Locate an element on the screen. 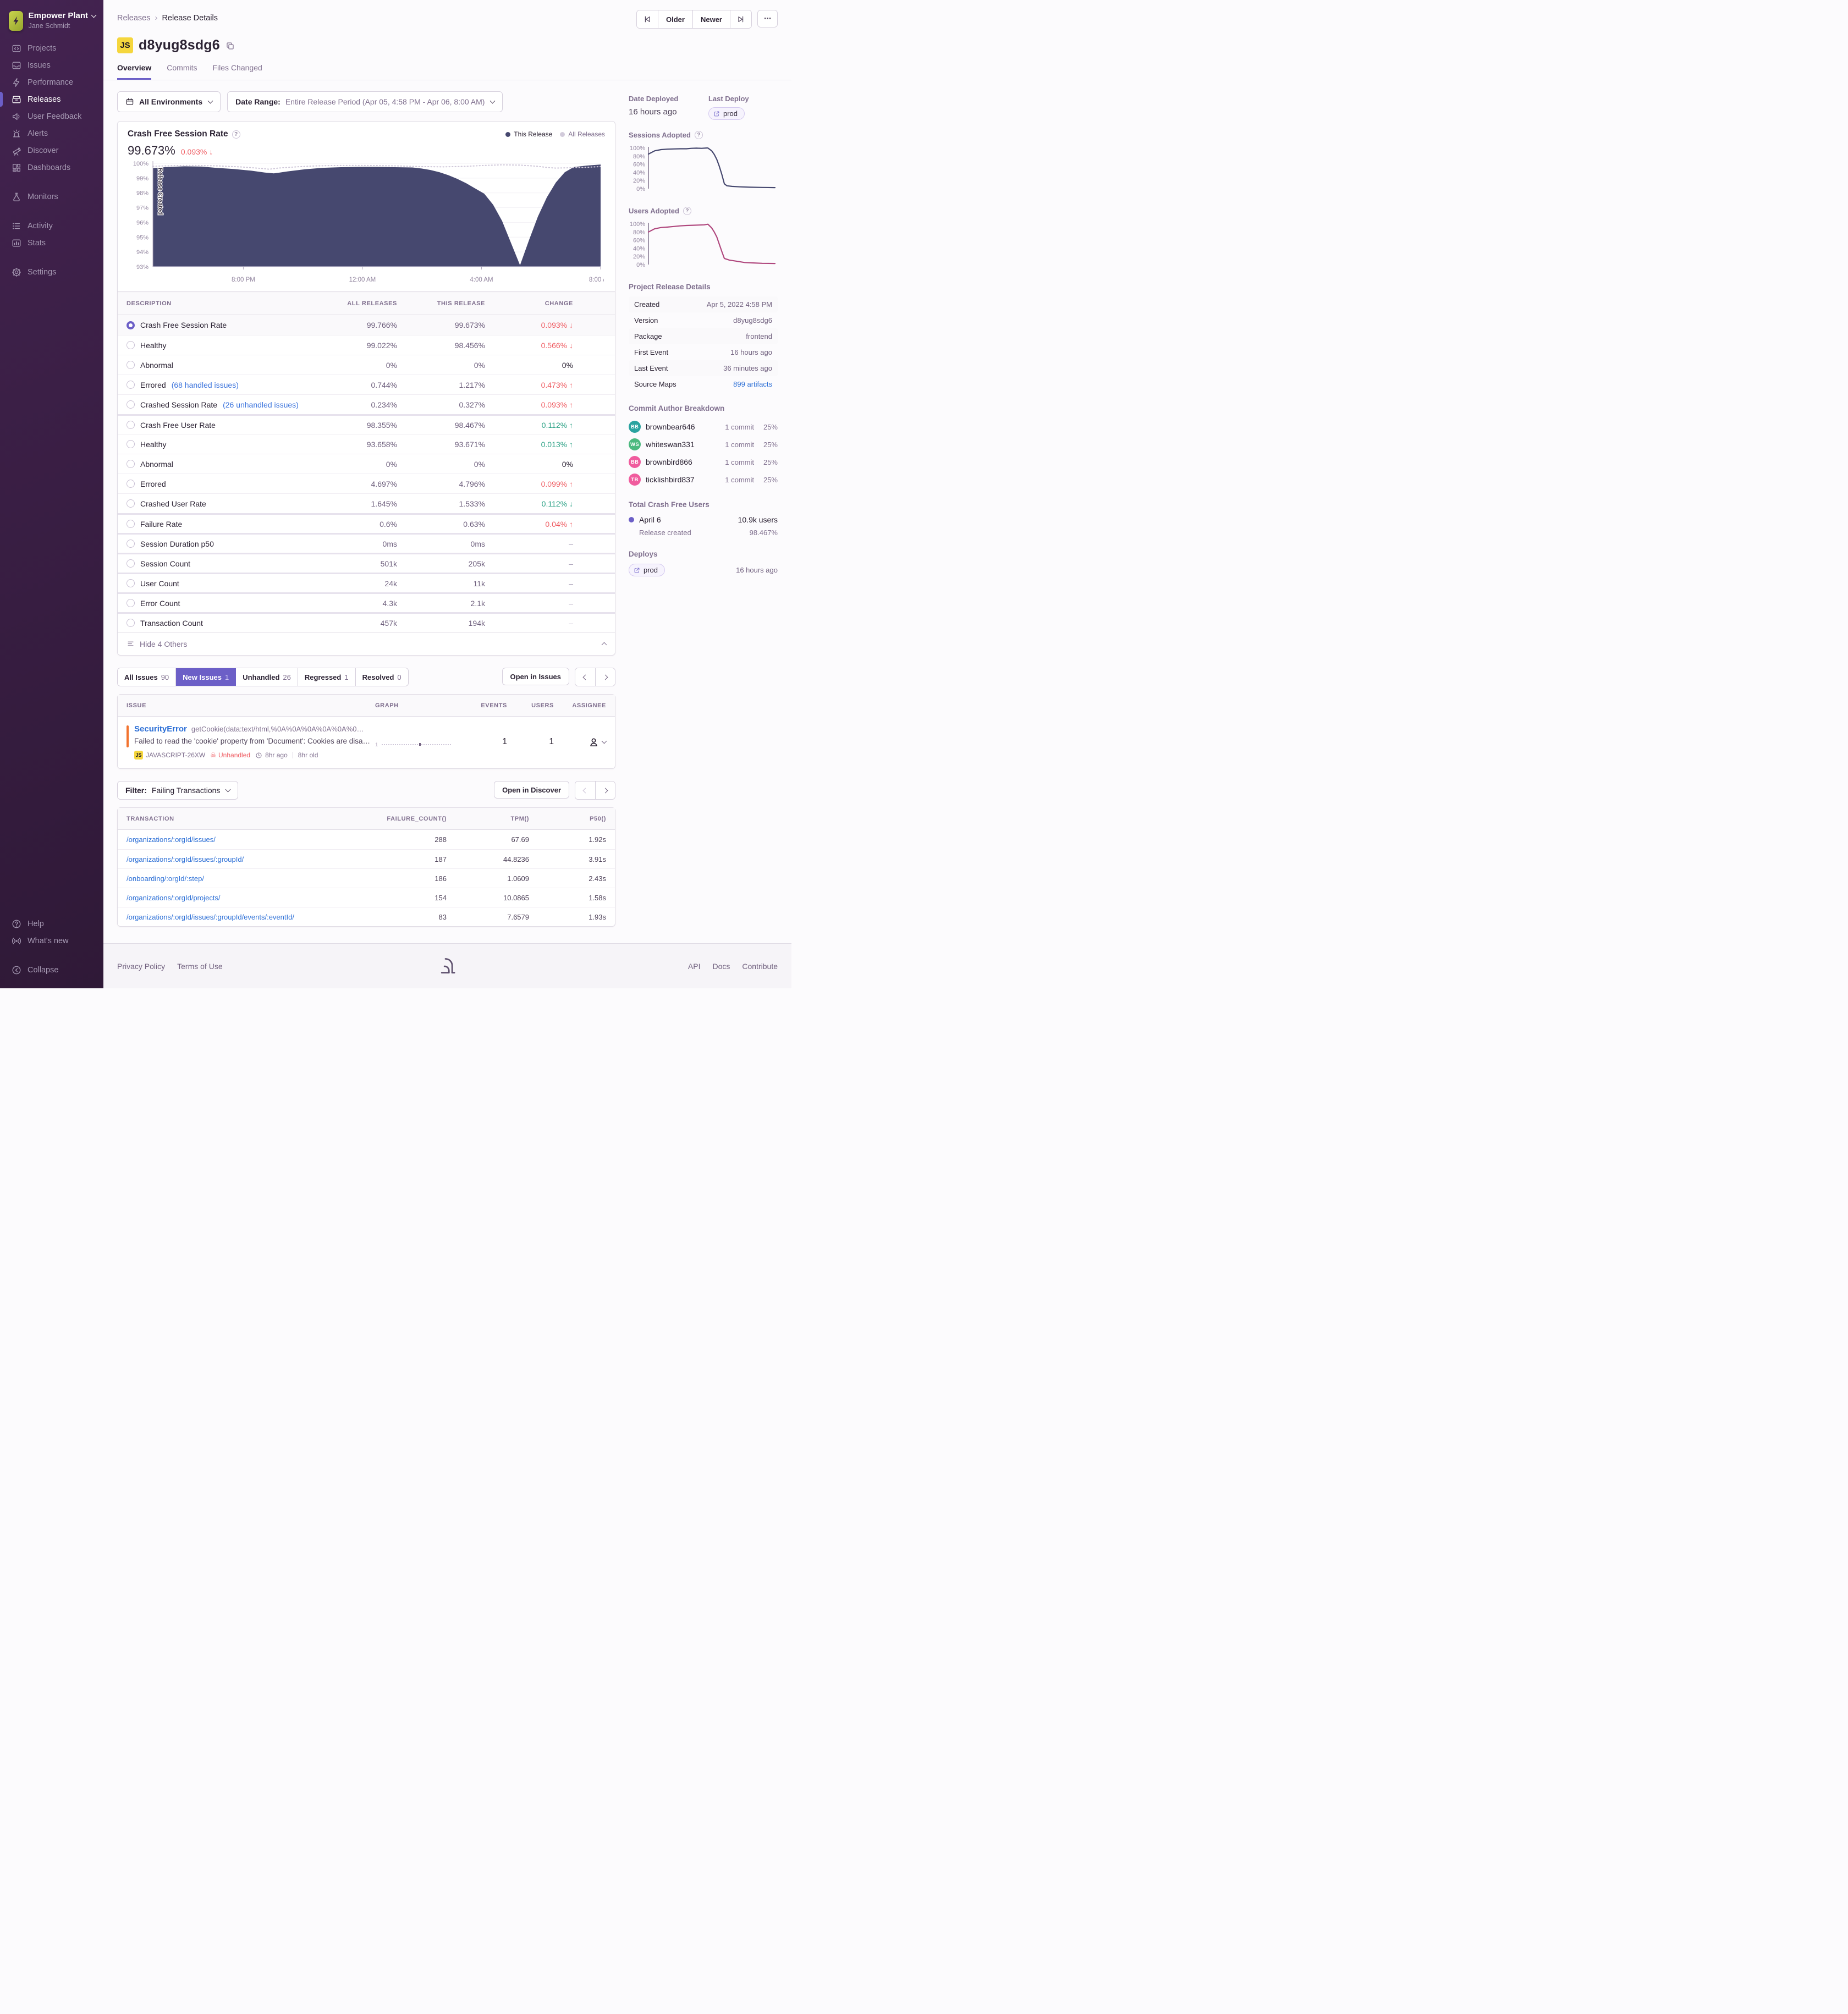  sidebar-footer-item: Help is located at coordinates (52, 923).